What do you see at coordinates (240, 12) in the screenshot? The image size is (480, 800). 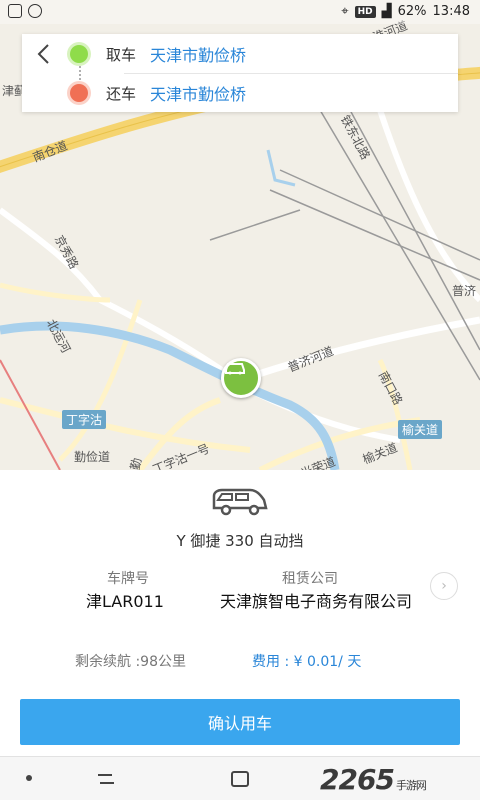 I see `status-bar: ⌖ HD ▟ 62% 13:48` at bounding box center [240, 12].